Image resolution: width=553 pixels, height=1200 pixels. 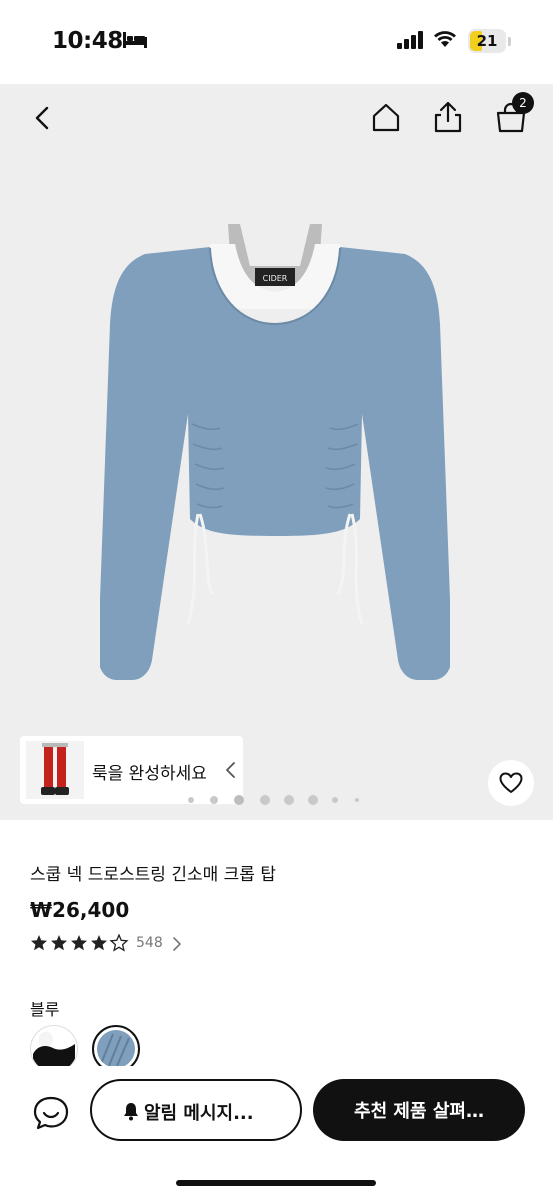 I want to click on share-icon, so click(x=448, y=117).